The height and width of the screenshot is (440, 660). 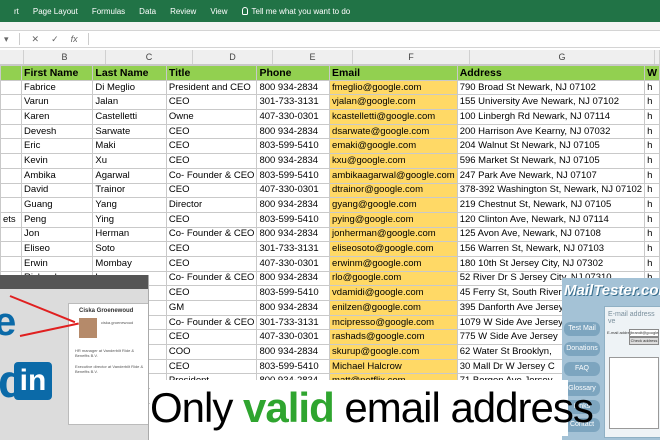 What do you see at coordinates (36, 39) in the screenshot?
I see `cancel-icon: ✕` at bounding box center [36, 39].